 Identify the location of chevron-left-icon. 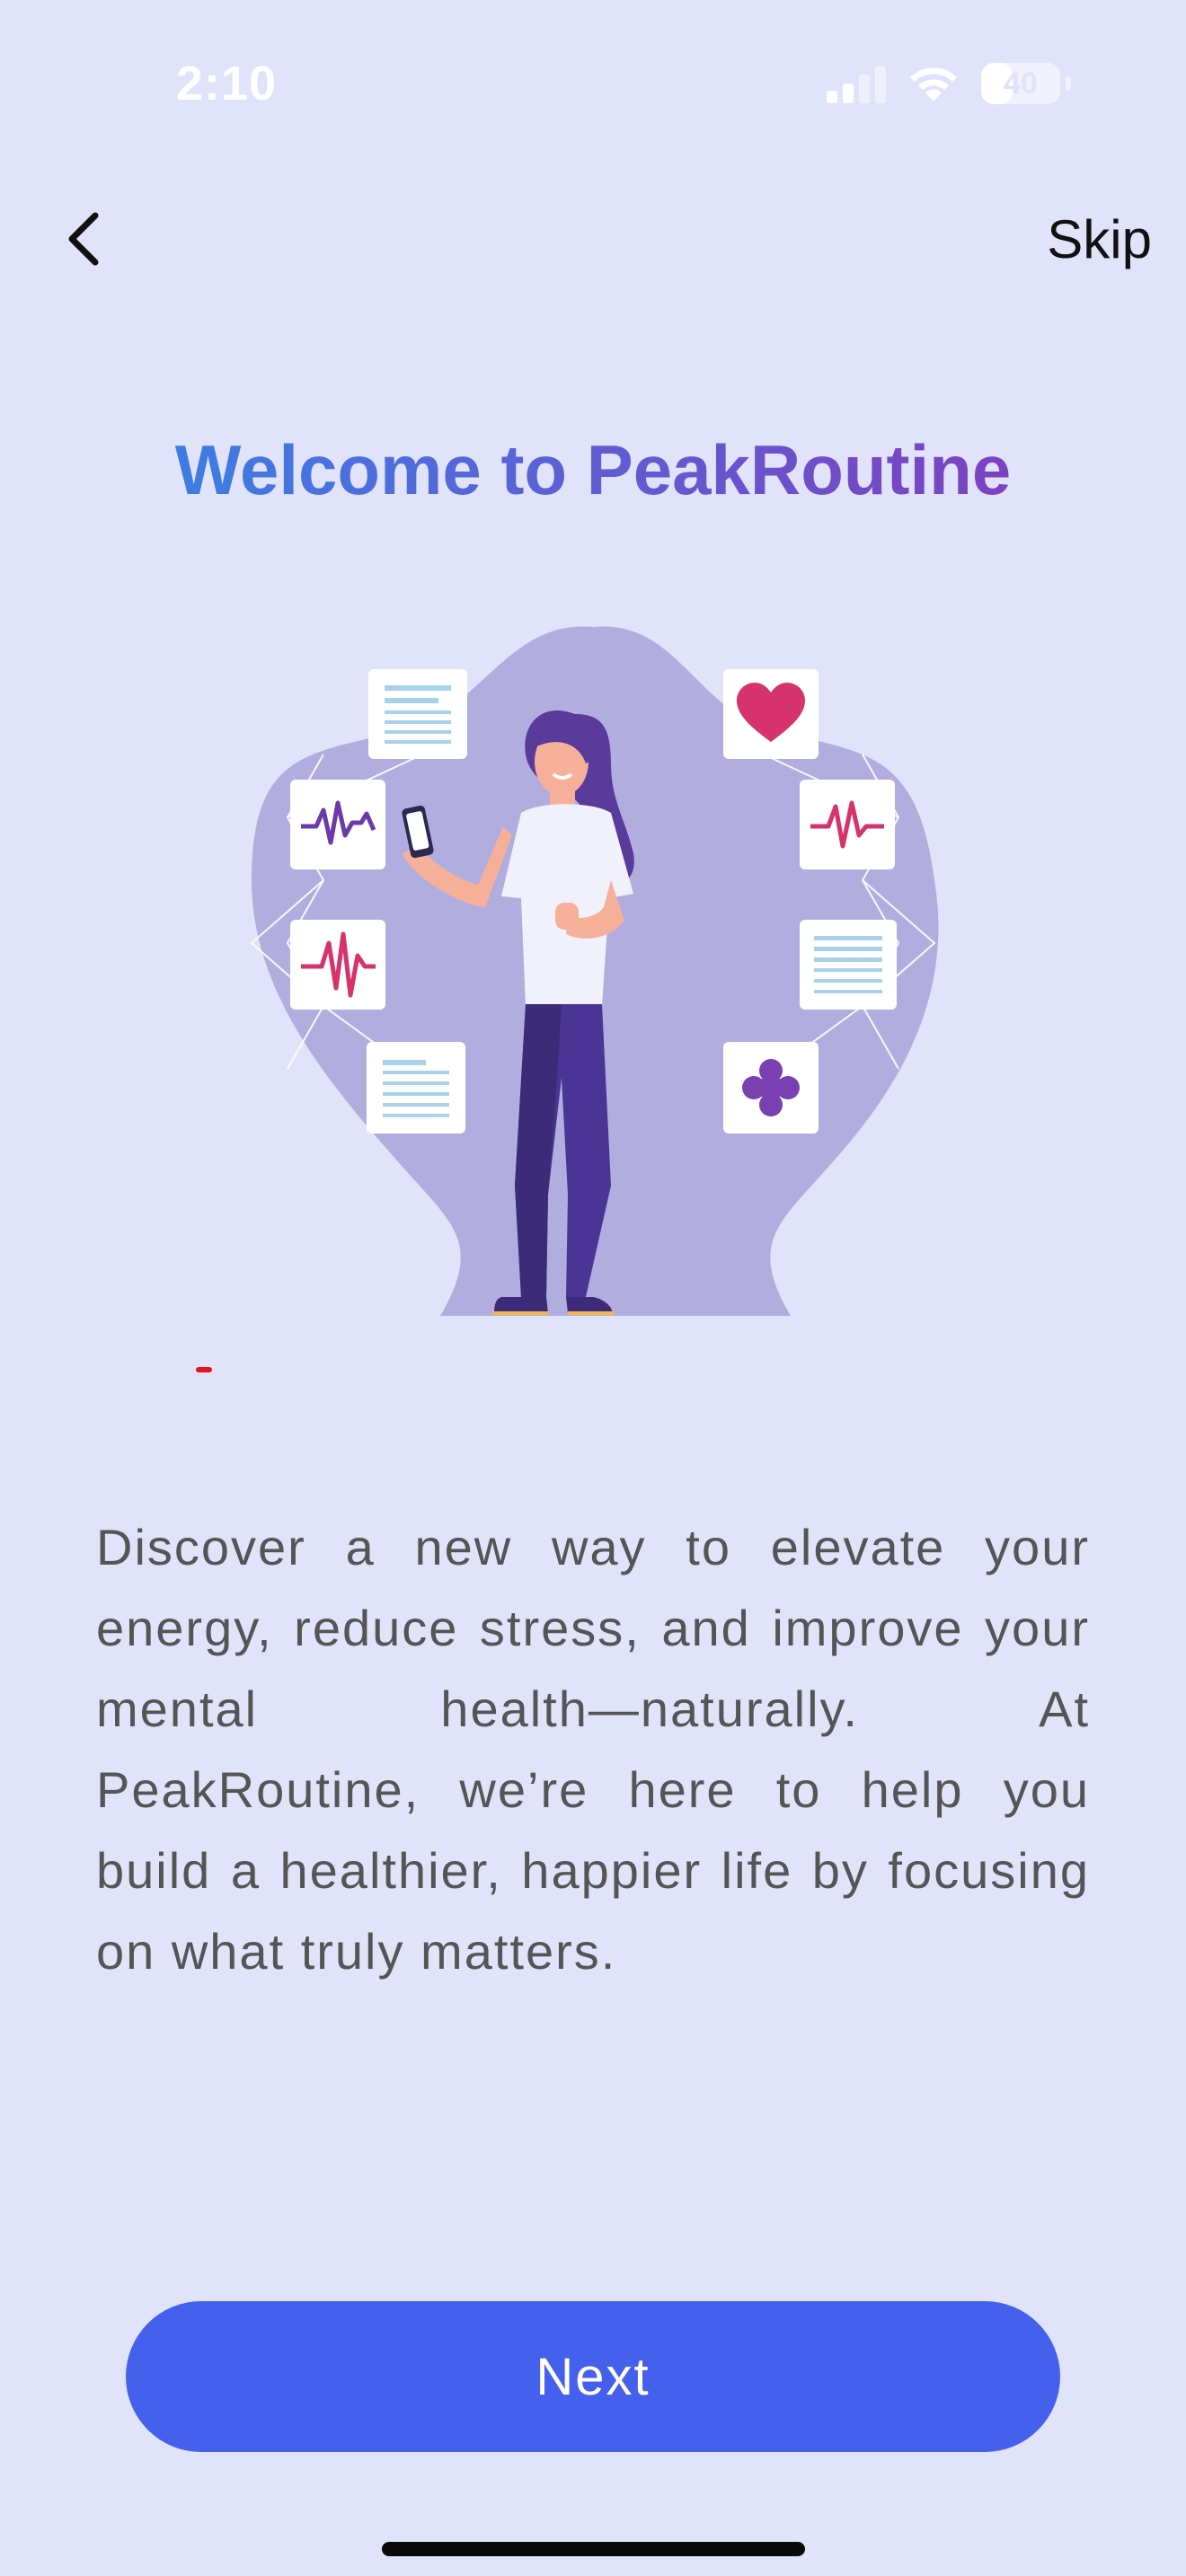
(83, 239).